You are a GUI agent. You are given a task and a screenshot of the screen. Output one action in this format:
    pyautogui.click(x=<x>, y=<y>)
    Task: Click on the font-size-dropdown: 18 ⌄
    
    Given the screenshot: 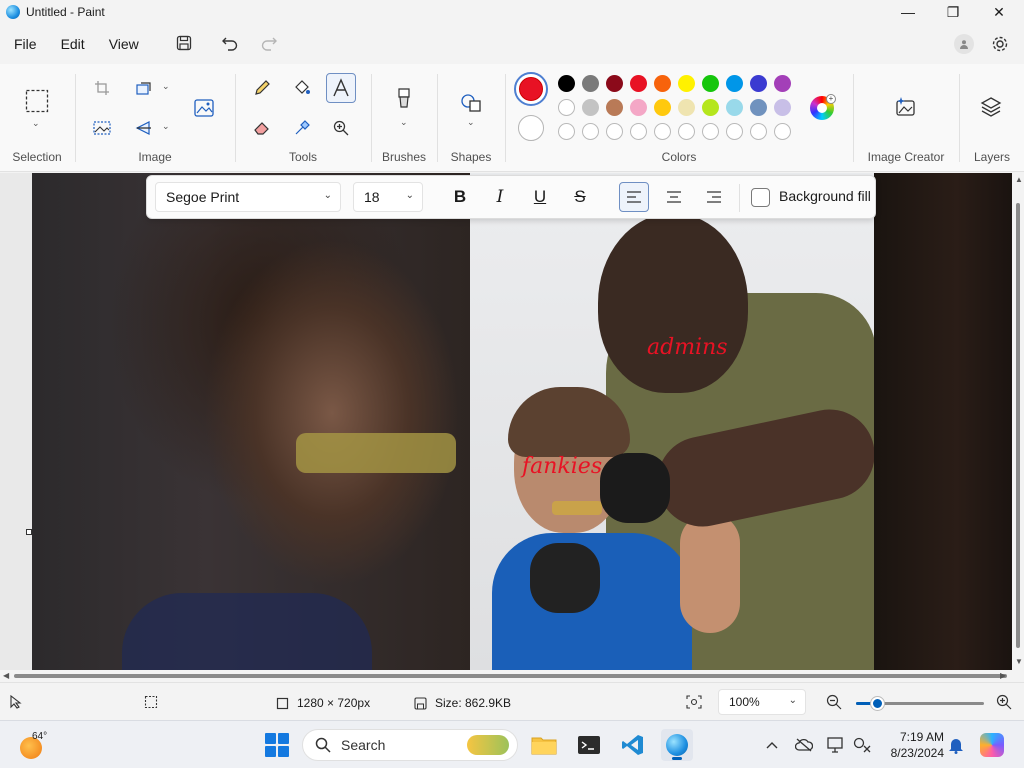 What is the action you would take?
    pyautogui.click(x=388, y=197)
    